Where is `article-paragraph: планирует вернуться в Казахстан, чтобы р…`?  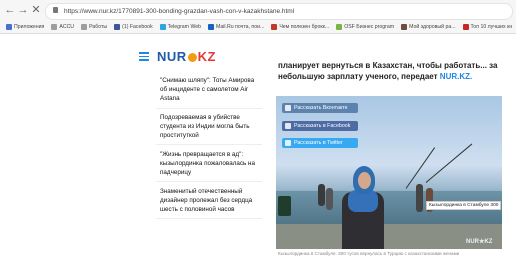
article-paragraph: планирует вернуться в Казахстан, чтобы р… is located at coordinates (389, 71).